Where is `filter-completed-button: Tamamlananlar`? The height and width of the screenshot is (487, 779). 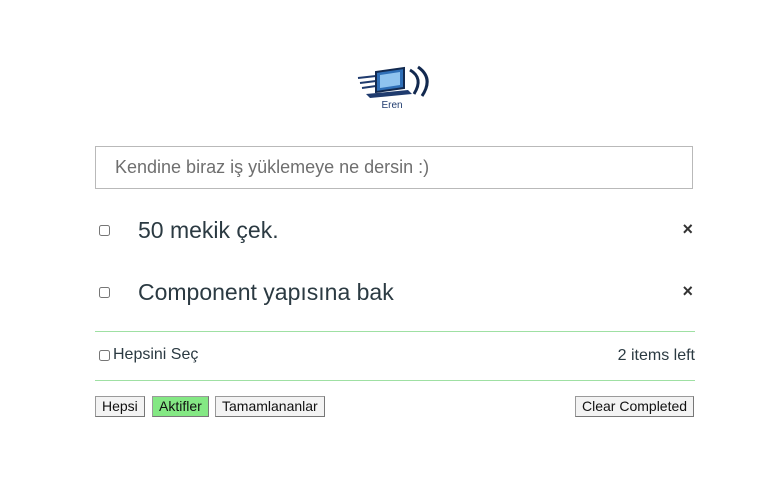
filter-completed-button: Tamamlananlar is located at coordinates (270, 406).